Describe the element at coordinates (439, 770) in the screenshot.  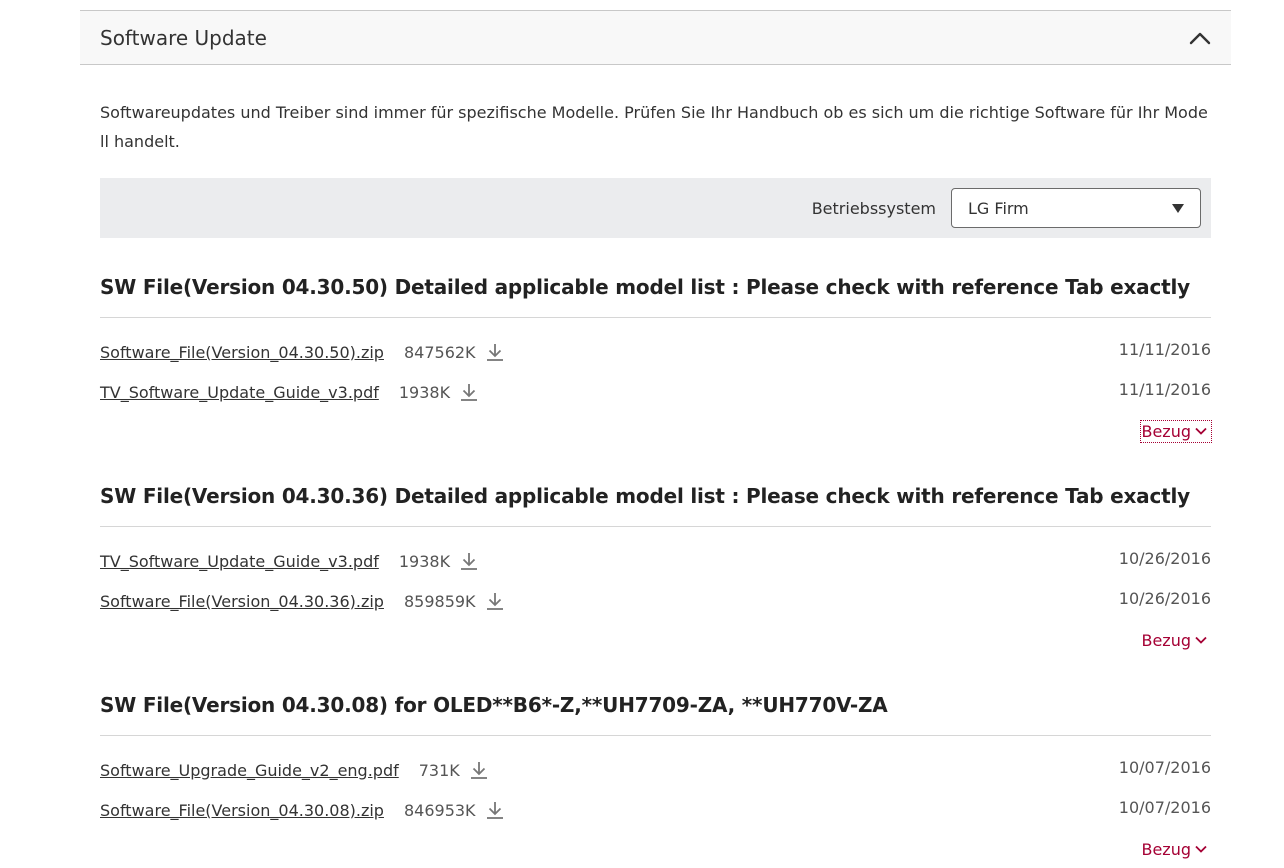
I see `file-size: 731K` at that location.